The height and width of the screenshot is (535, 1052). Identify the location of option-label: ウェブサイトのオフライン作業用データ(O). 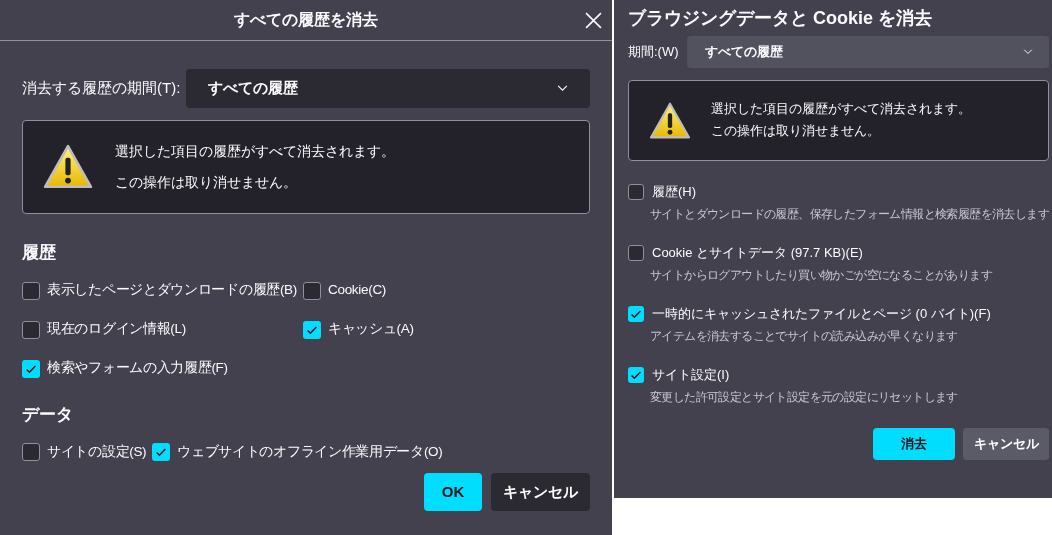
(310, 451).